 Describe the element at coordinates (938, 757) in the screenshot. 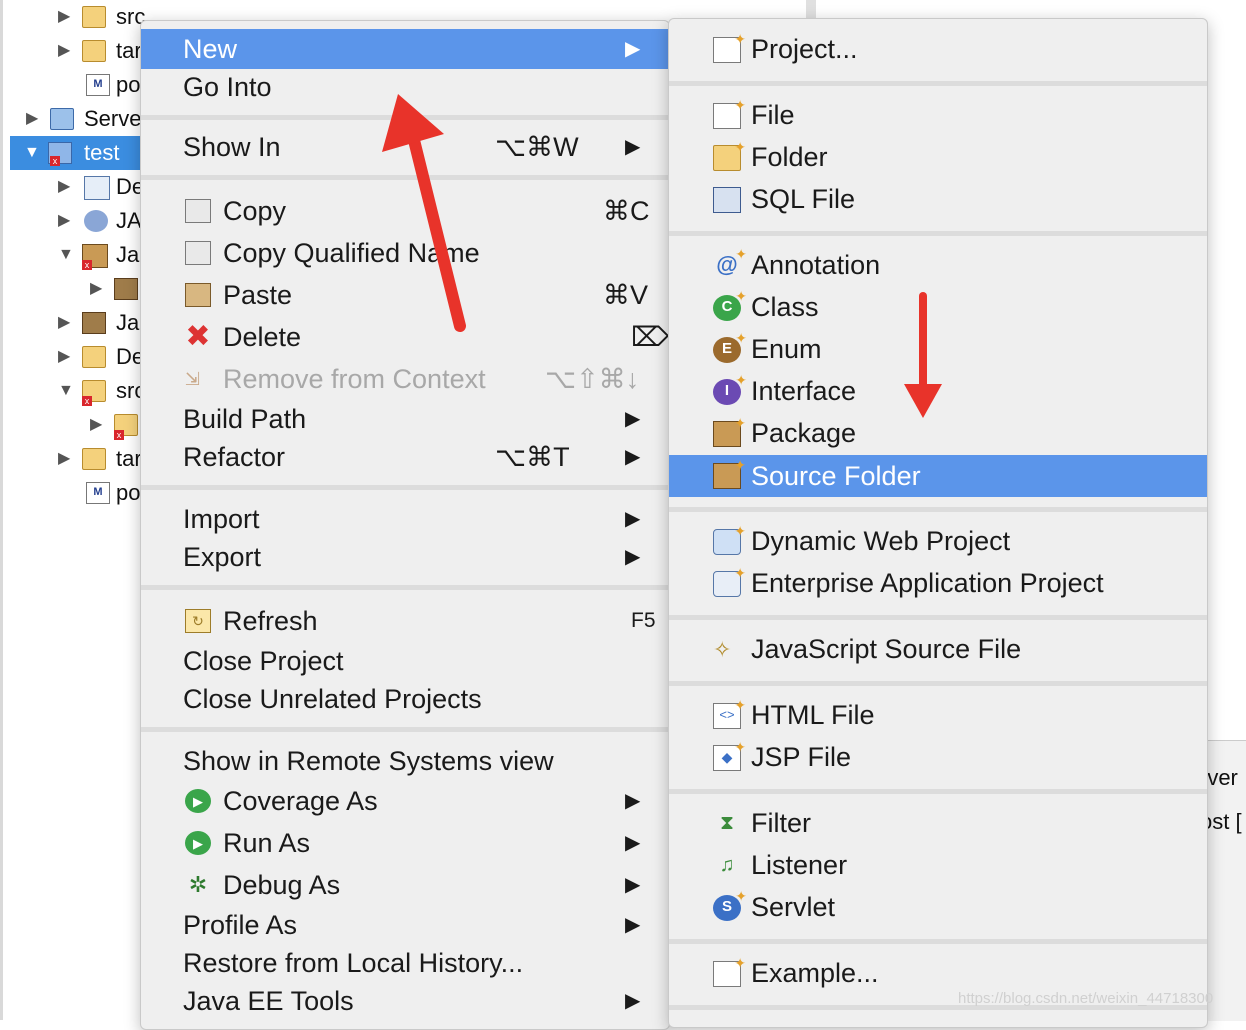

I see `submenu-item-jsp-file: ◆ ✦ JSP File` at that location.